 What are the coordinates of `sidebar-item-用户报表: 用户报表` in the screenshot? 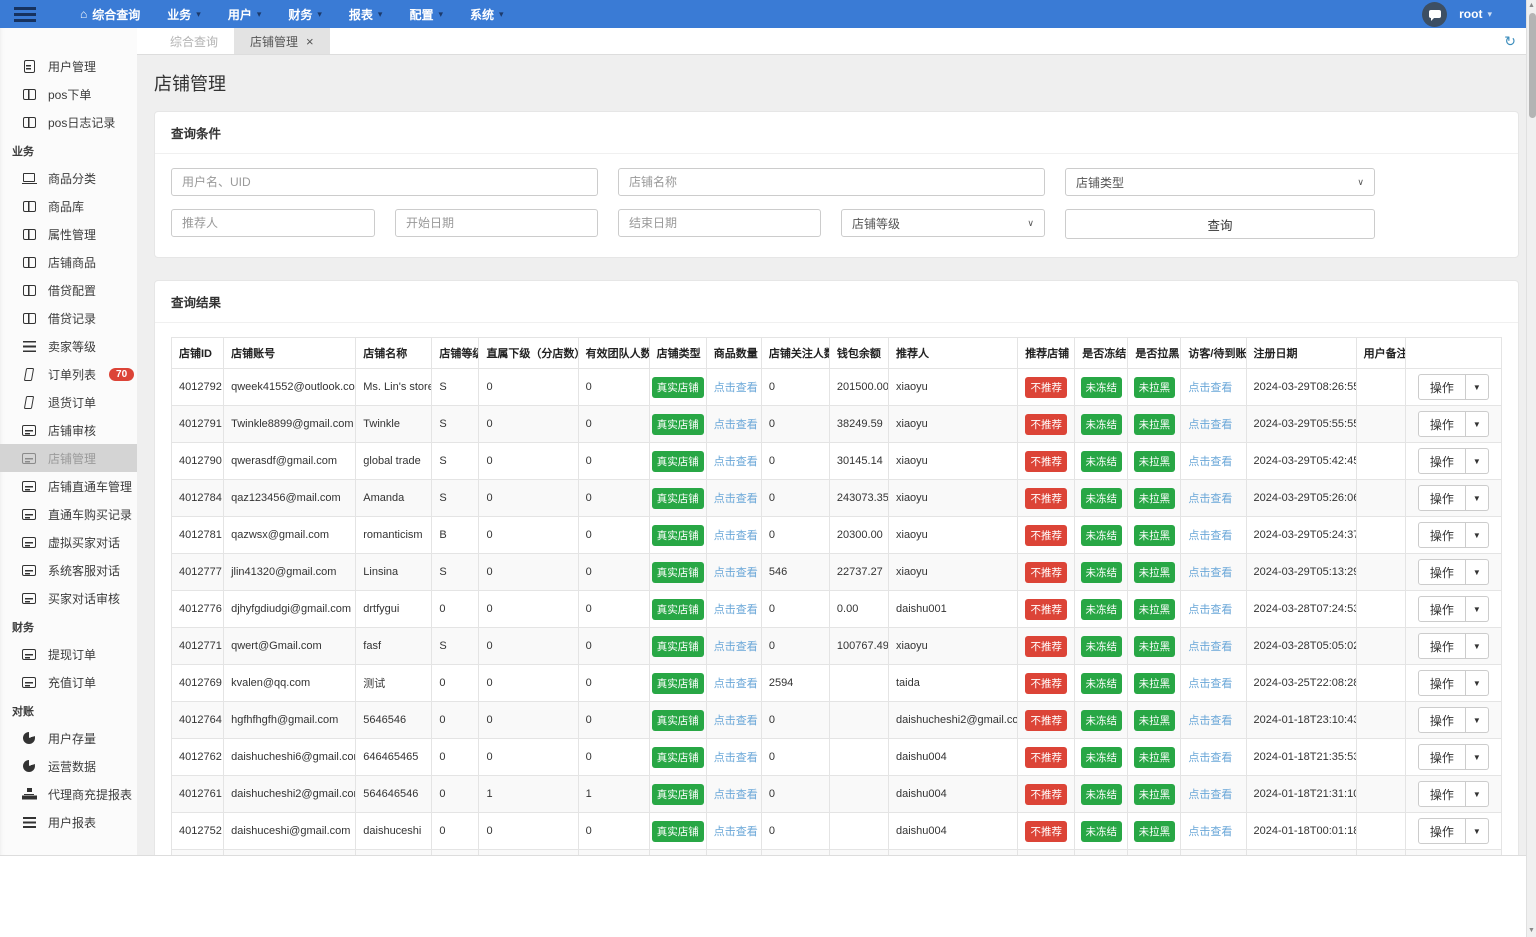 It's located at (68, 822).